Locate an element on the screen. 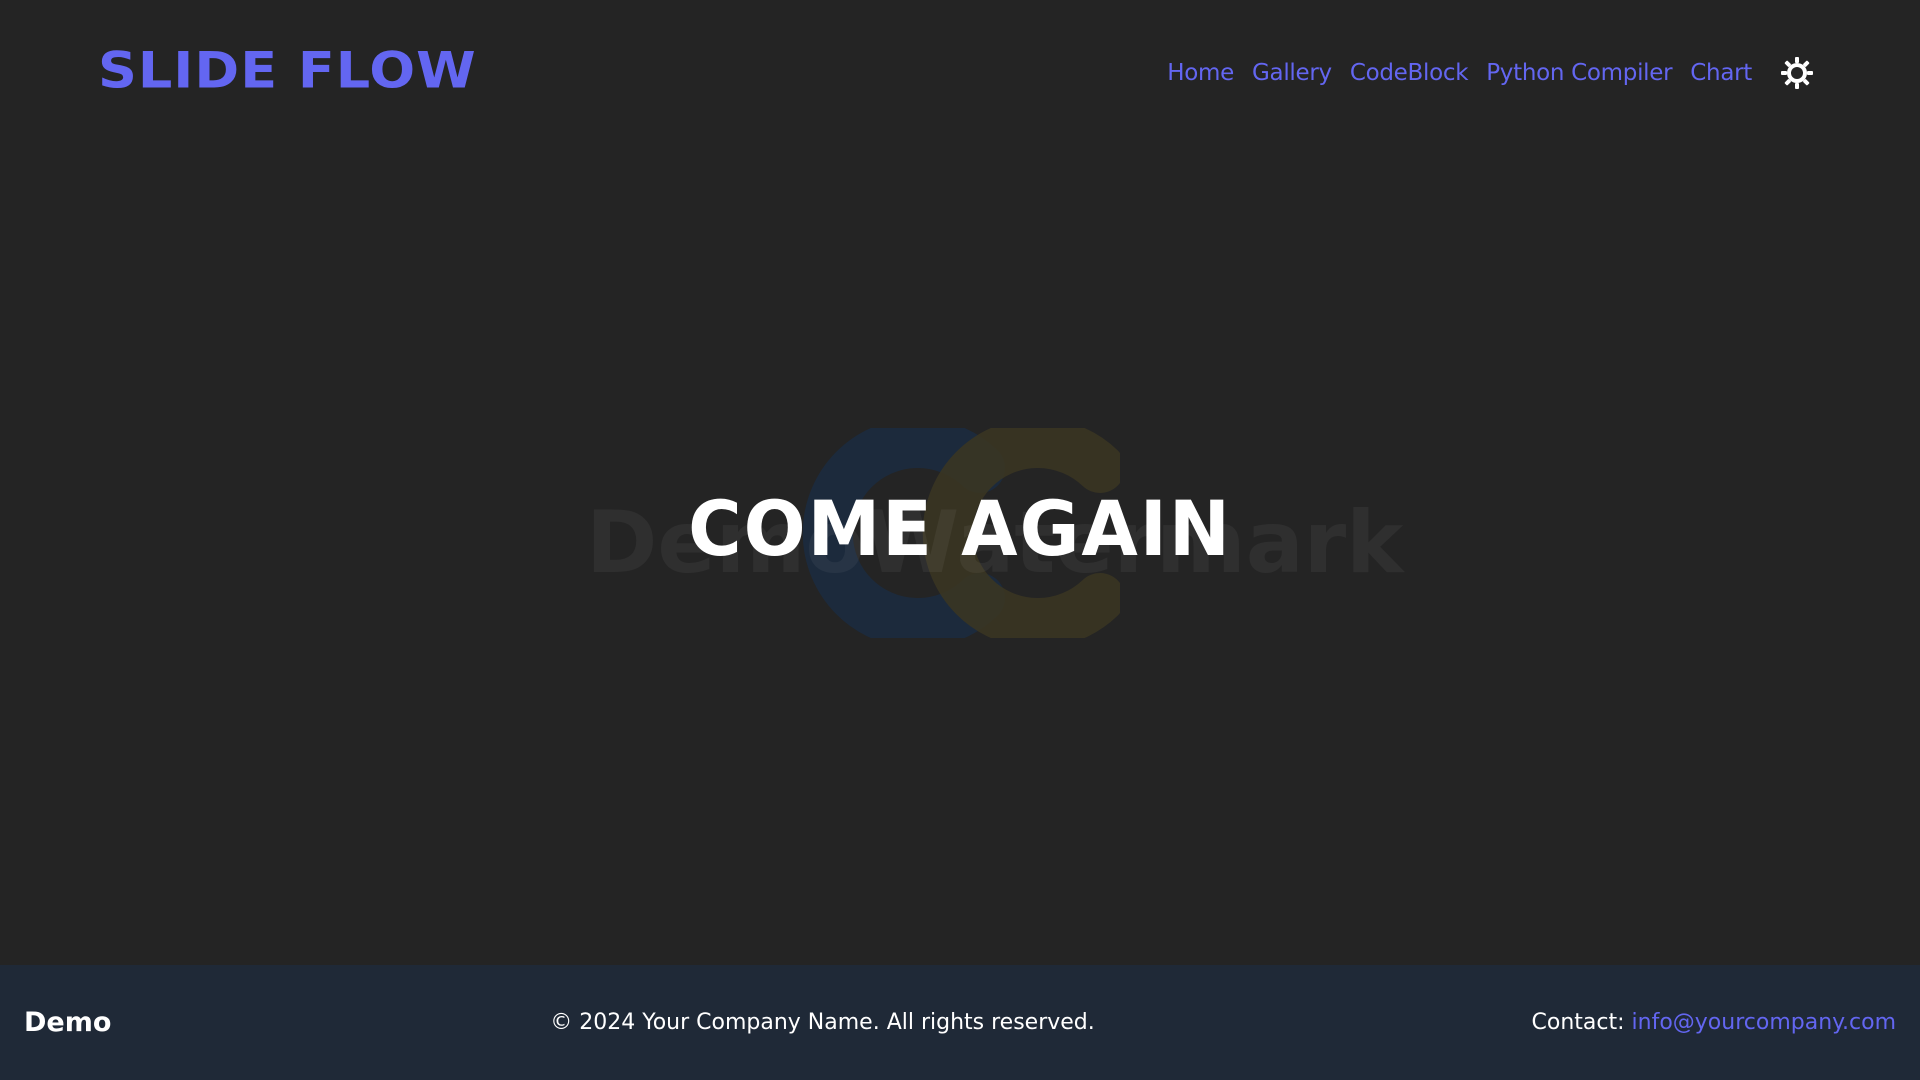  site-logo: Slide Flow is located at coordinates (287, 71).